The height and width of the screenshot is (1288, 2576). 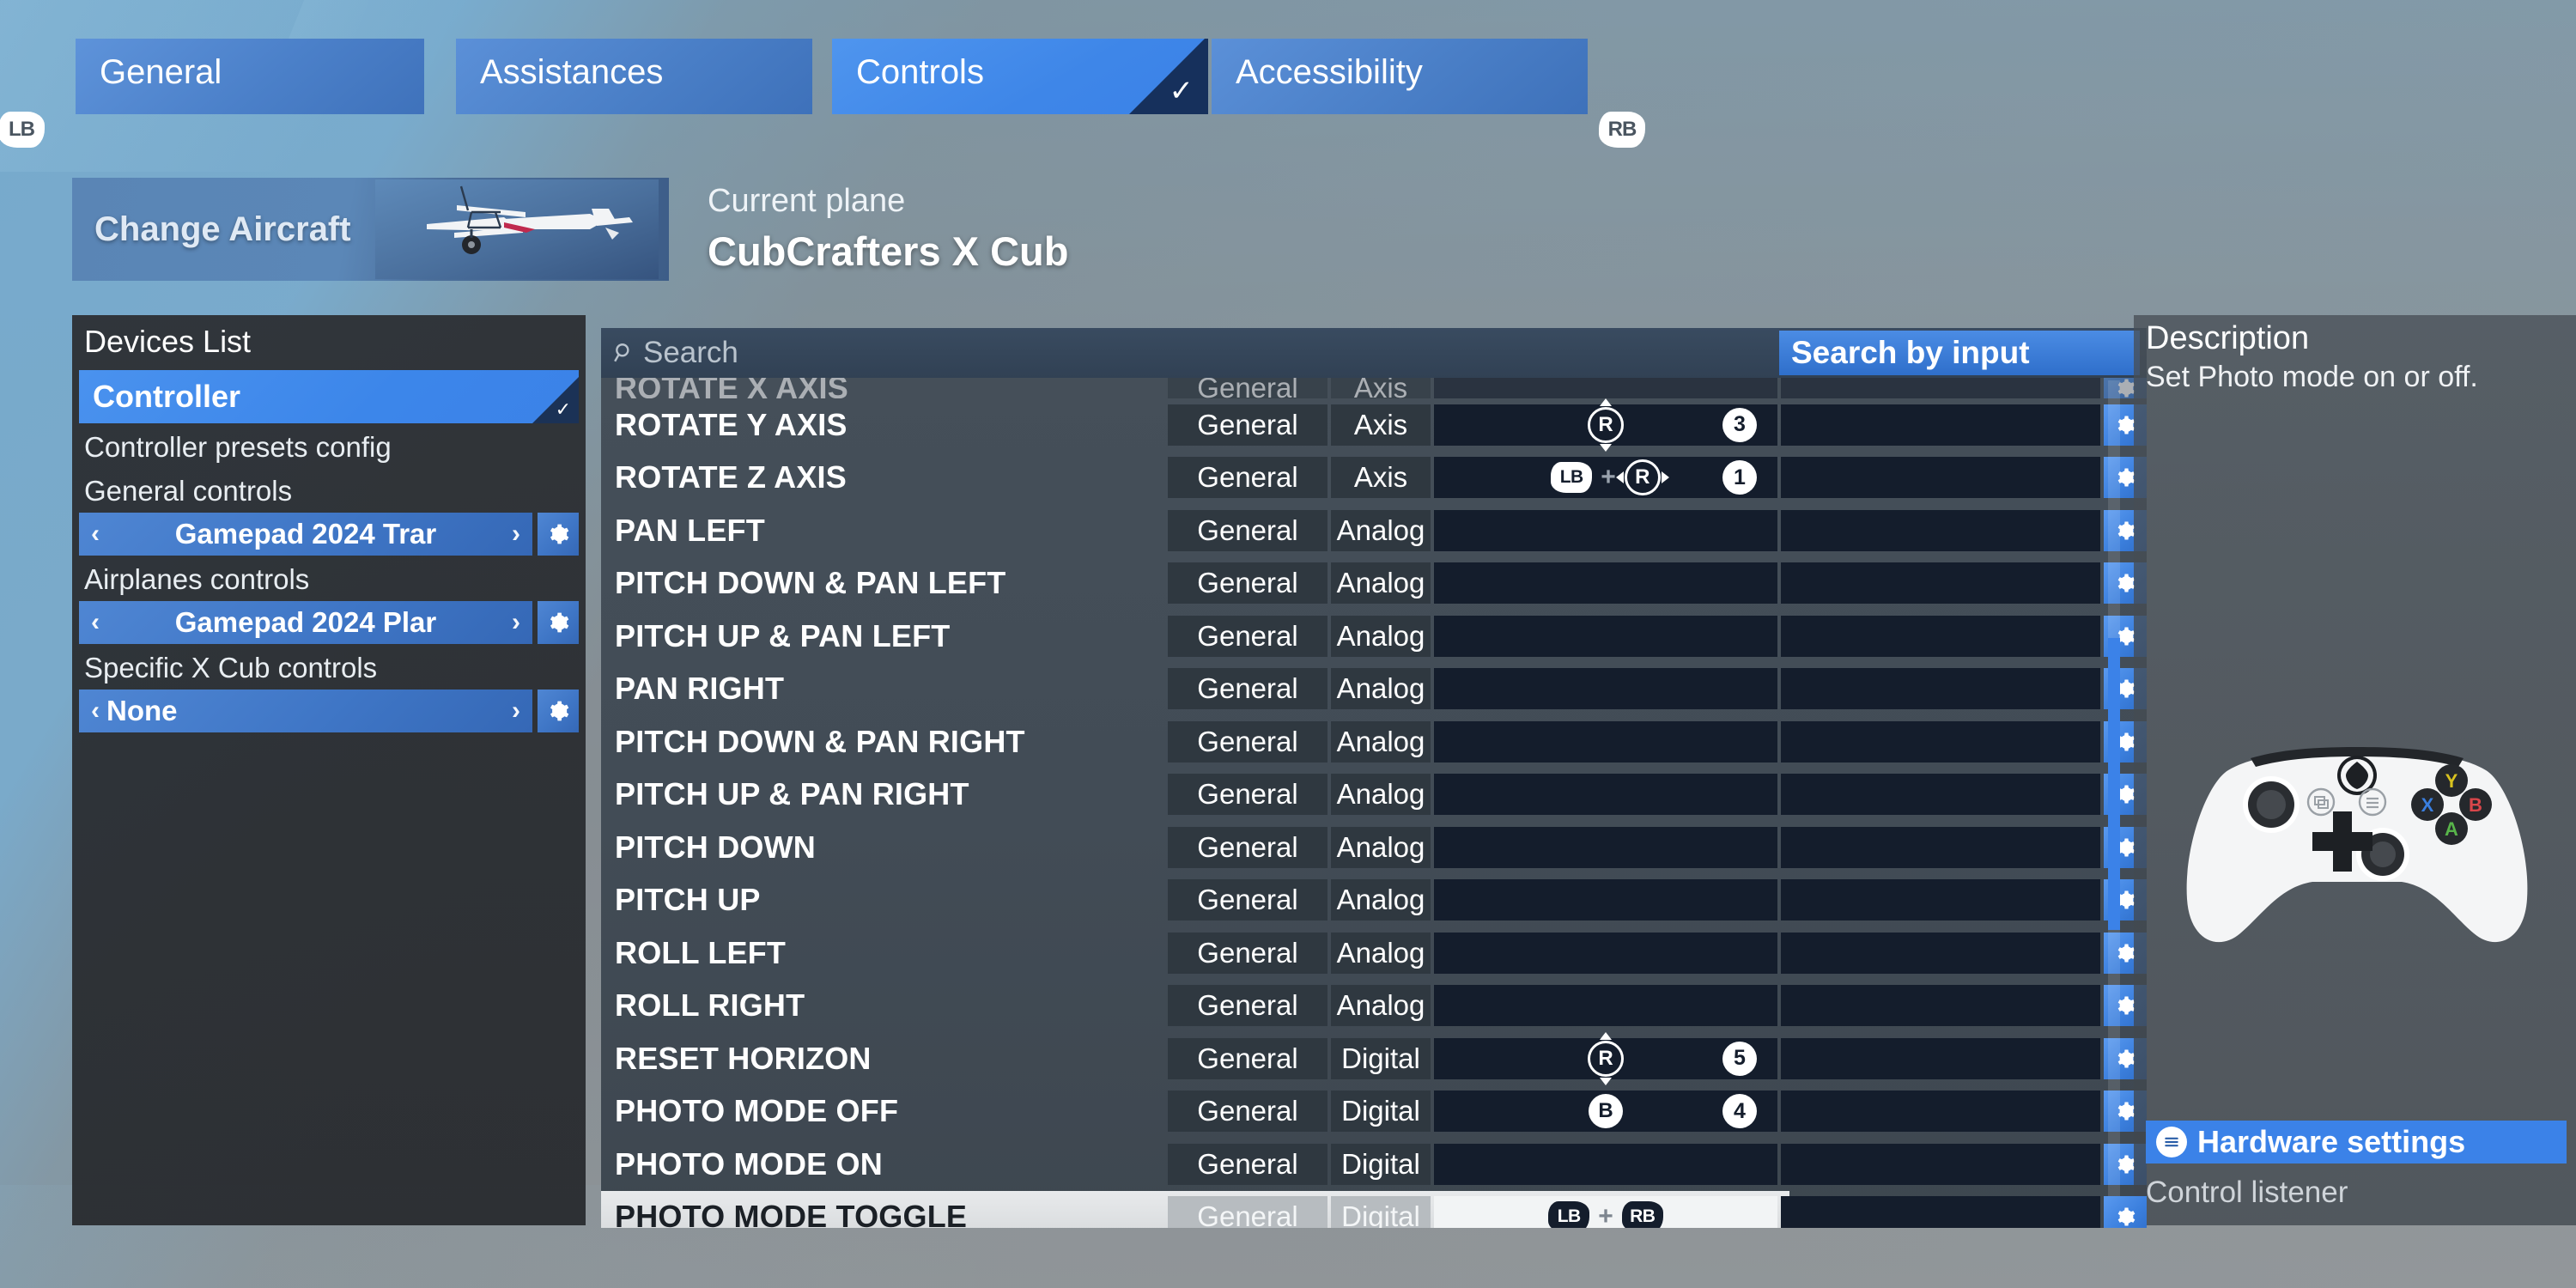 I want to click on control-binding: B4, so click(x=1605, y=1112).